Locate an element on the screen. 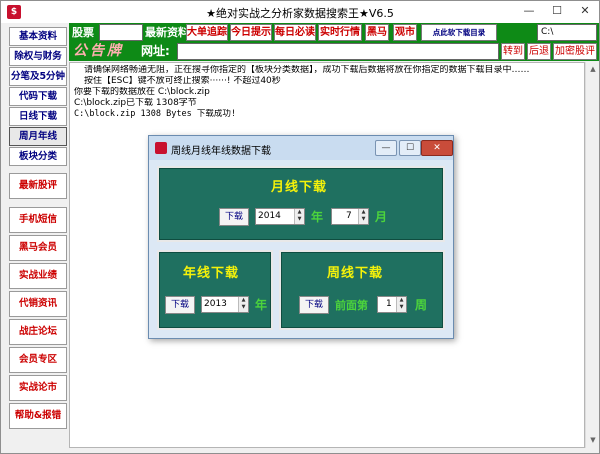 Image resolution: width=600 pixels, height=454 pixels. monthly-month-spinner: 7 ▲ ▼ is located at coordinates (350, 216).